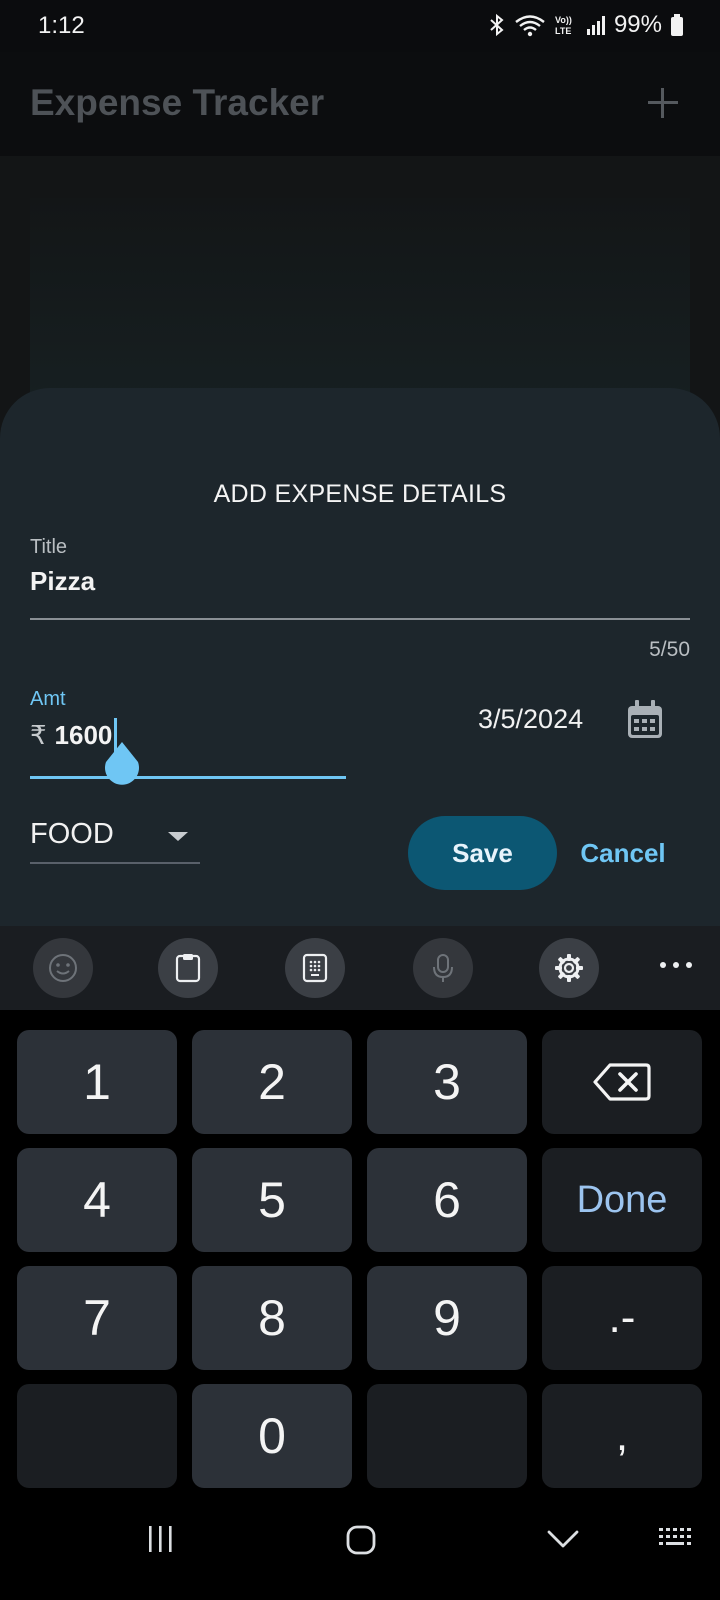  I want to click on app-title: Expense Tracker, so click(177, 102).